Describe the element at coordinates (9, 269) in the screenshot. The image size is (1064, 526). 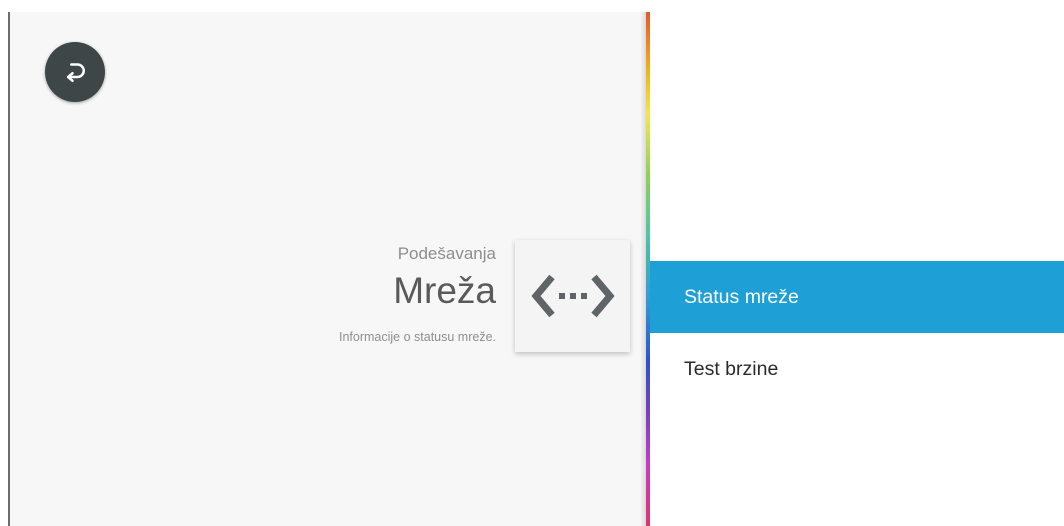
I see `left-edge-border` at that location.